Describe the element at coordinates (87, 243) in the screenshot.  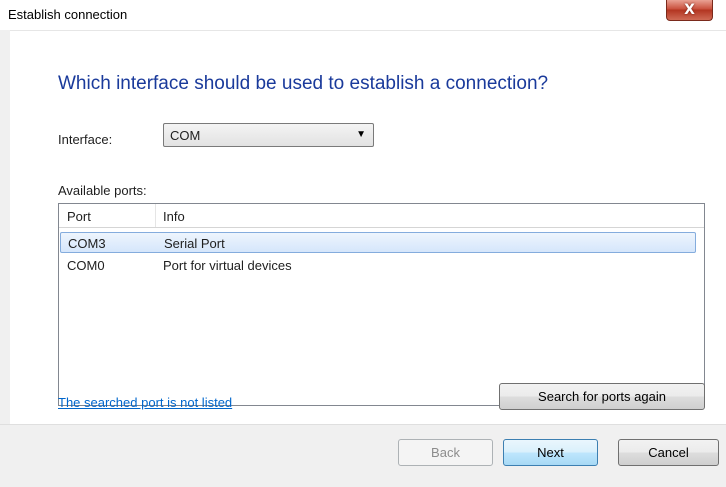
I see `port-cell: COM3` at that location.